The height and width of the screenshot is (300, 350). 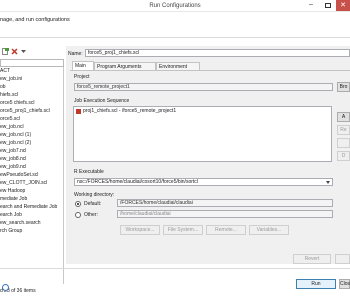 I want to click on window-title: Run Configurations, so click(x=175, y=6).